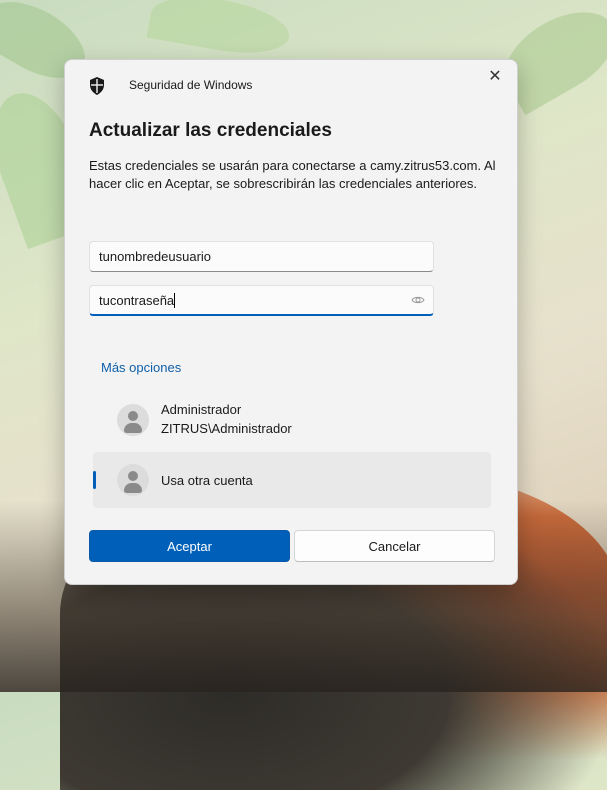 The width and height of the screenshot is (607, 790). I want to click on account-option-administrator: Administrador ZITRUS\Administrador, so click(292, 420).